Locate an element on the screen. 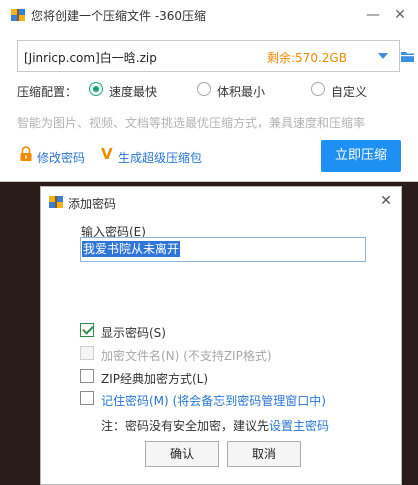  radio-custom-label: 自定义 is located at coordinates (349, 91).